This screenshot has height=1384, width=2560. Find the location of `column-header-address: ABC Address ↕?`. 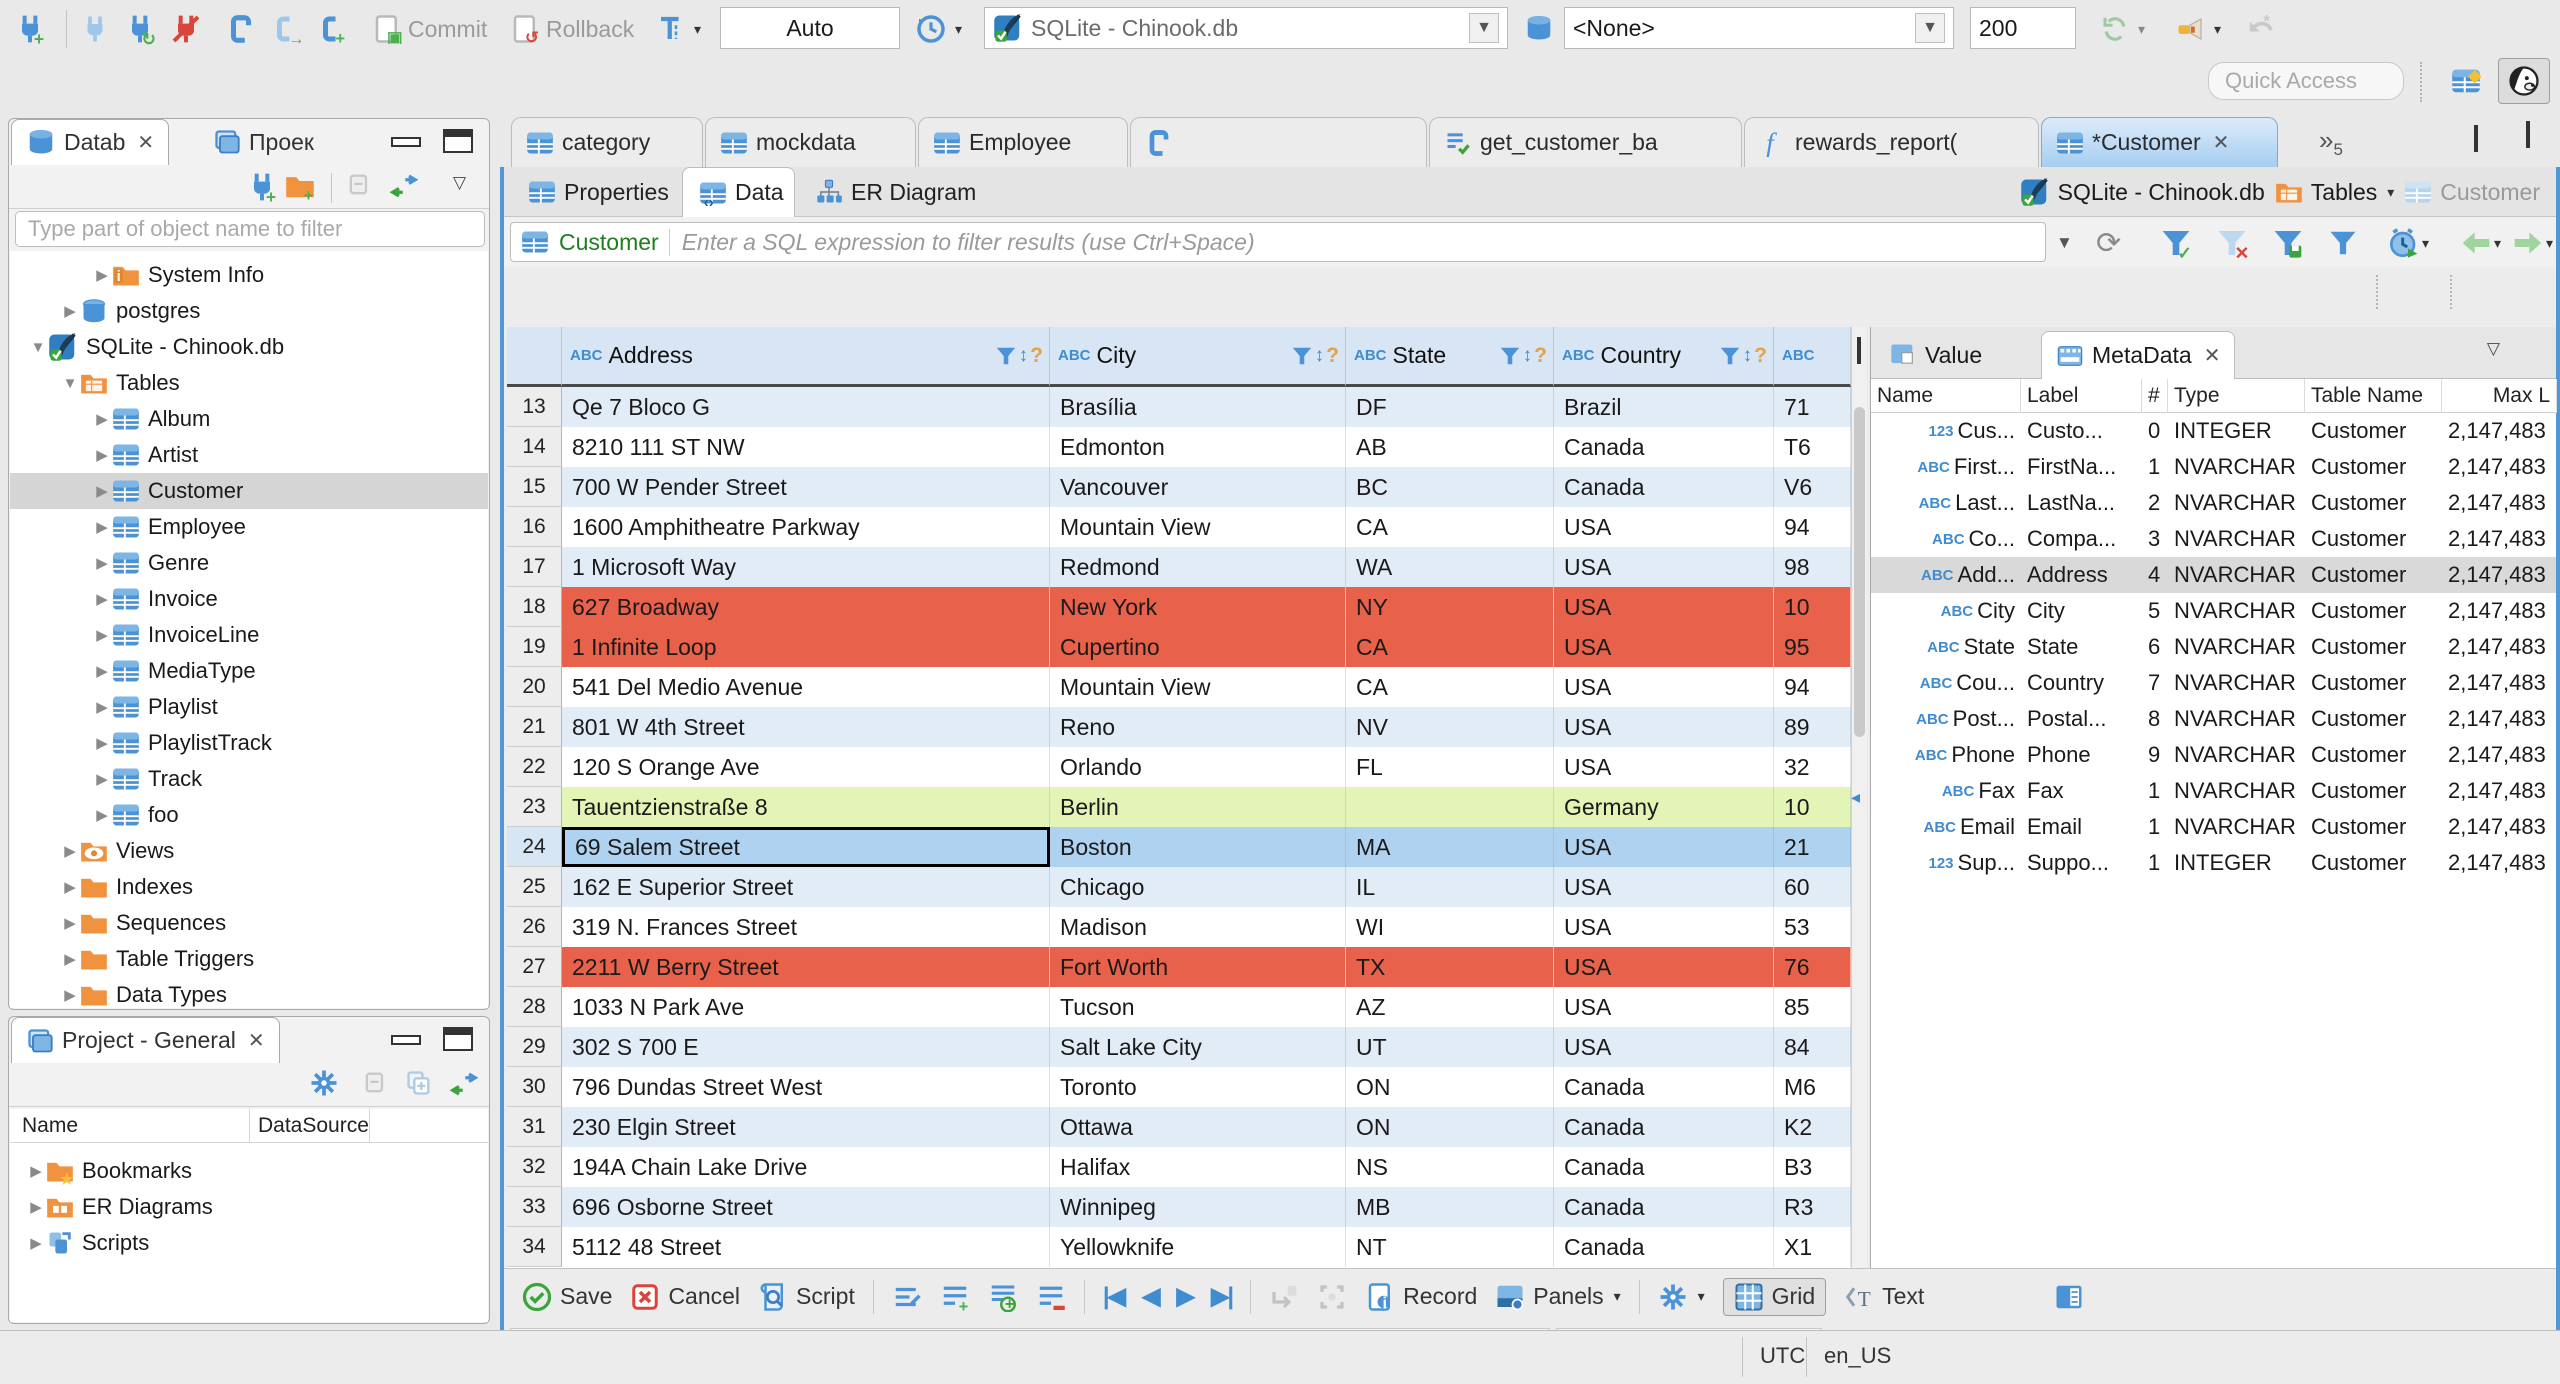

column-header-address: ABC Address ↕? is located at coordinates (806, 357).